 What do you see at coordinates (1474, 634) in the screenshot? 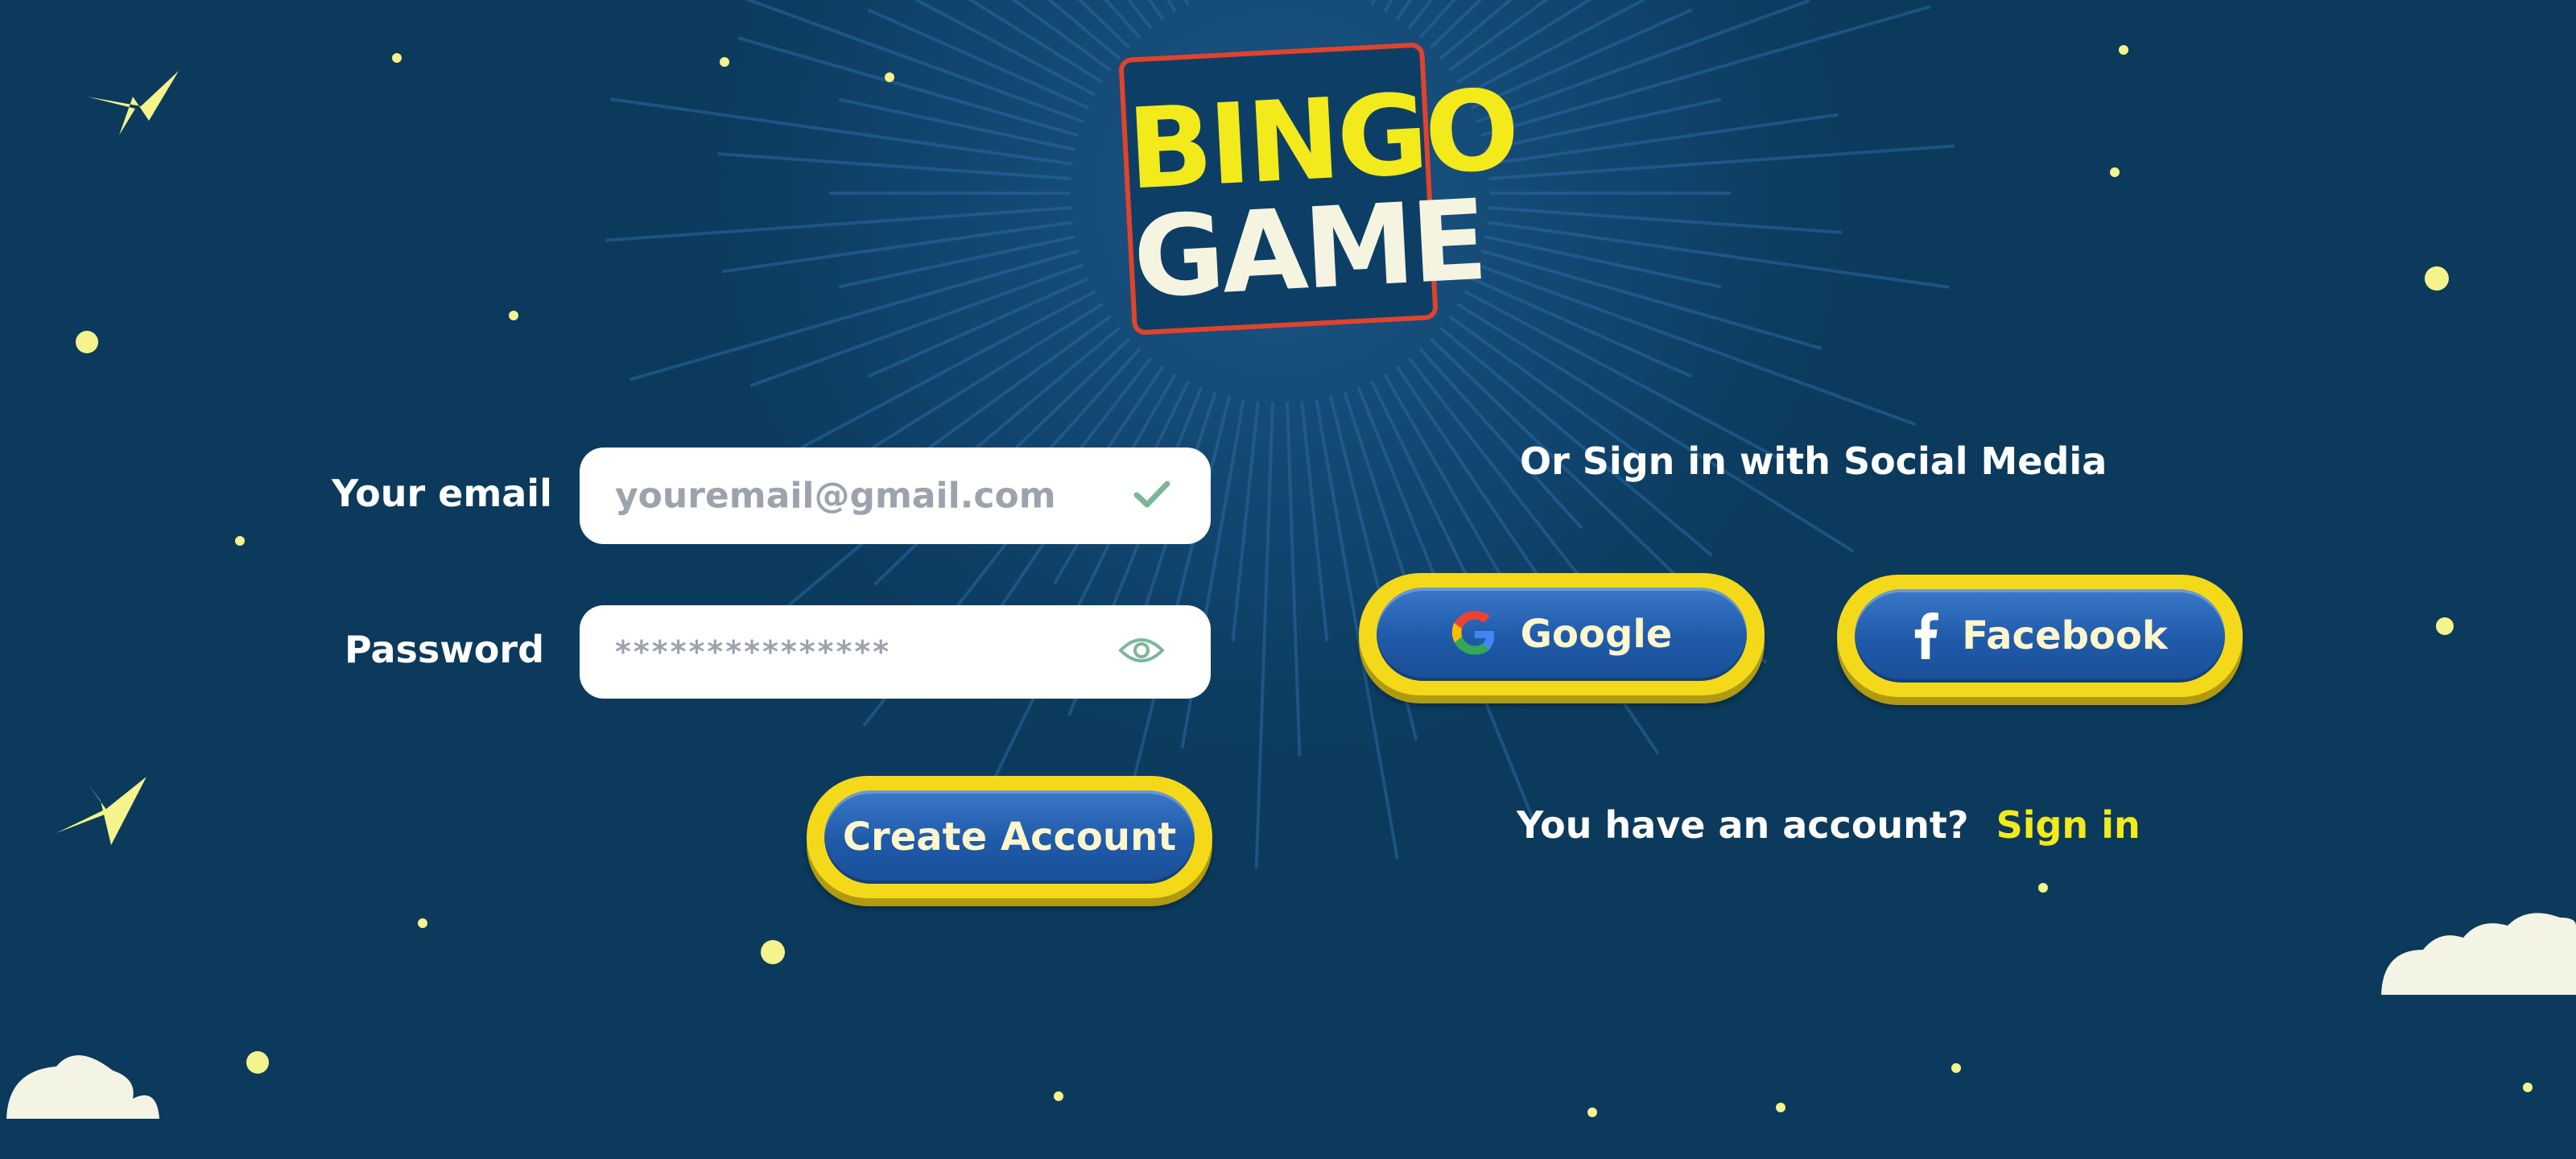
I see `google-icon` at bounding box center [1474, 634].